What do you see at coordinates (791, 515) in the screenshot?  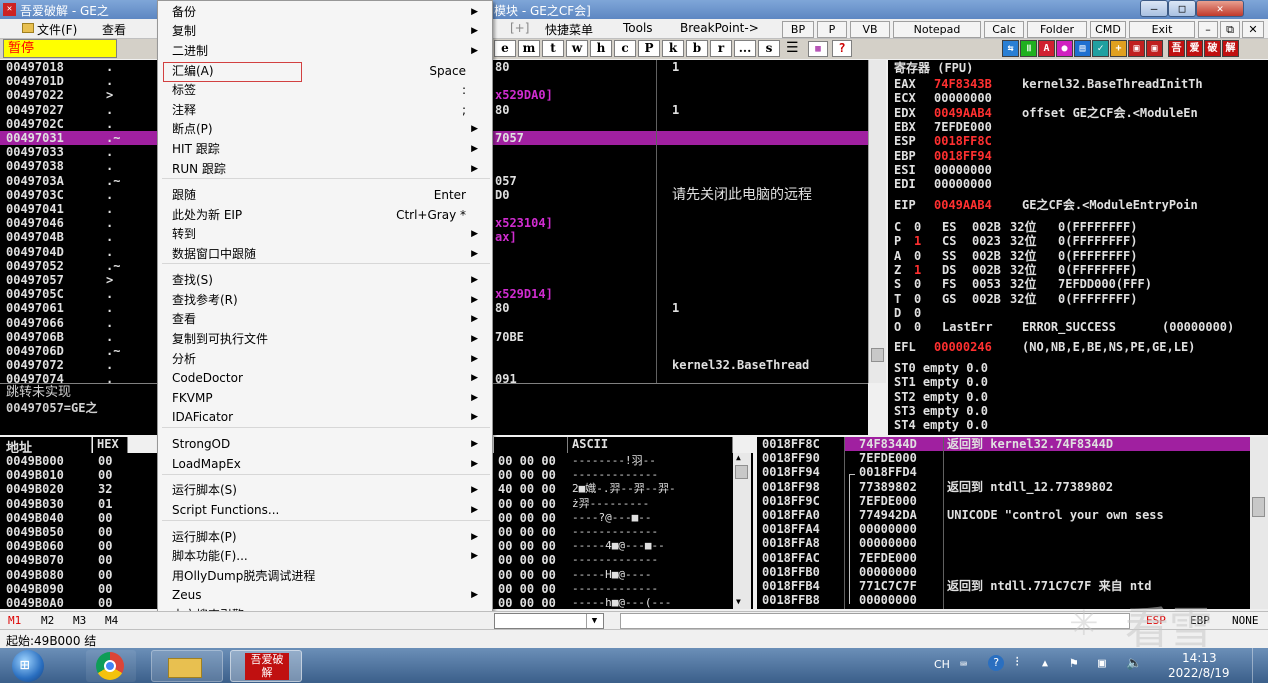 I see `stack-address: 0018FFA0` at bounding box center [791, 515].